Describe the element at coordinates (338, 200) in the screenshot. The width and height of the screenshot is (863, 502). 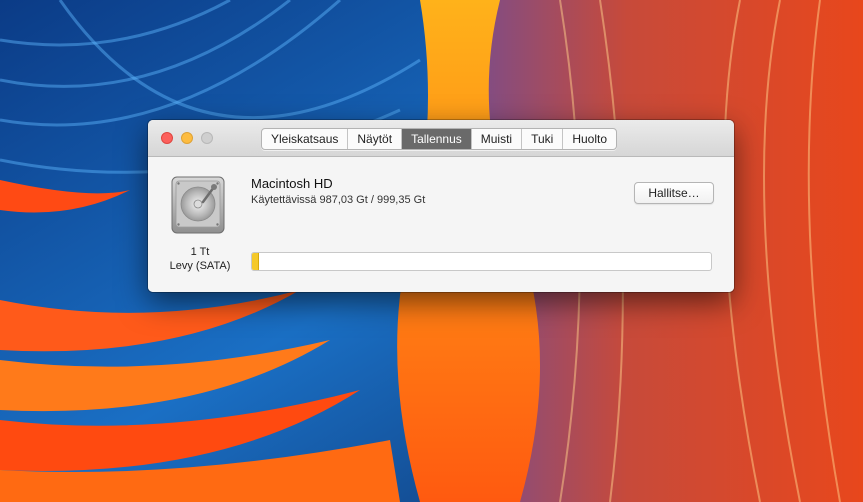
I see `volume-availability: Käytettävissä 987,03 Gt / 999,35 Gt` at that location.